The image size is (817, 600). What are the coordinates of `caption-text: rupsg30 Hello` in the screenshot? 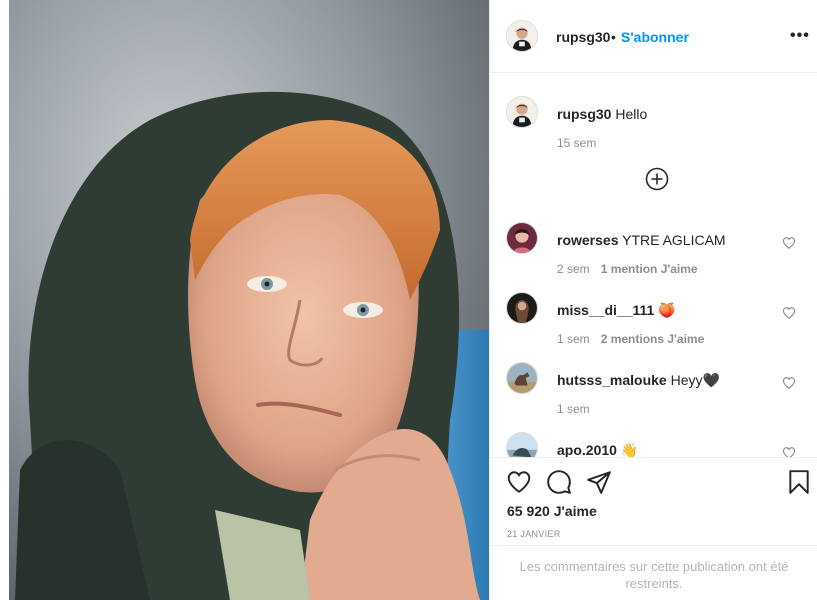 It's located at (602, 114).